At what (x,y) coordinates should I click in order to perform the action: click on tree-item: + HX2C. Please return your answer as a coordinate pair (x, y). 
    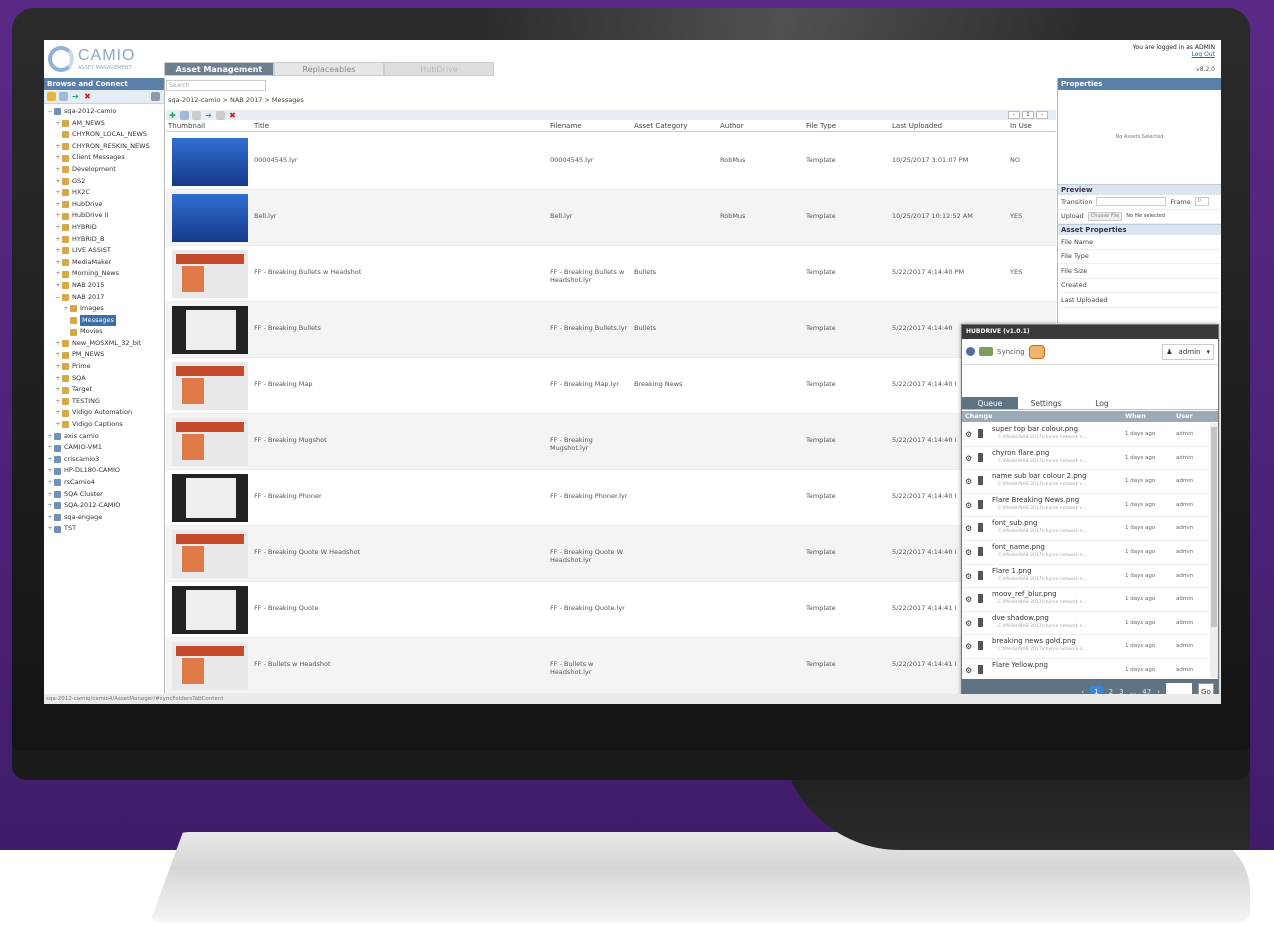
    Looking at the image, I should click on (104, 193).